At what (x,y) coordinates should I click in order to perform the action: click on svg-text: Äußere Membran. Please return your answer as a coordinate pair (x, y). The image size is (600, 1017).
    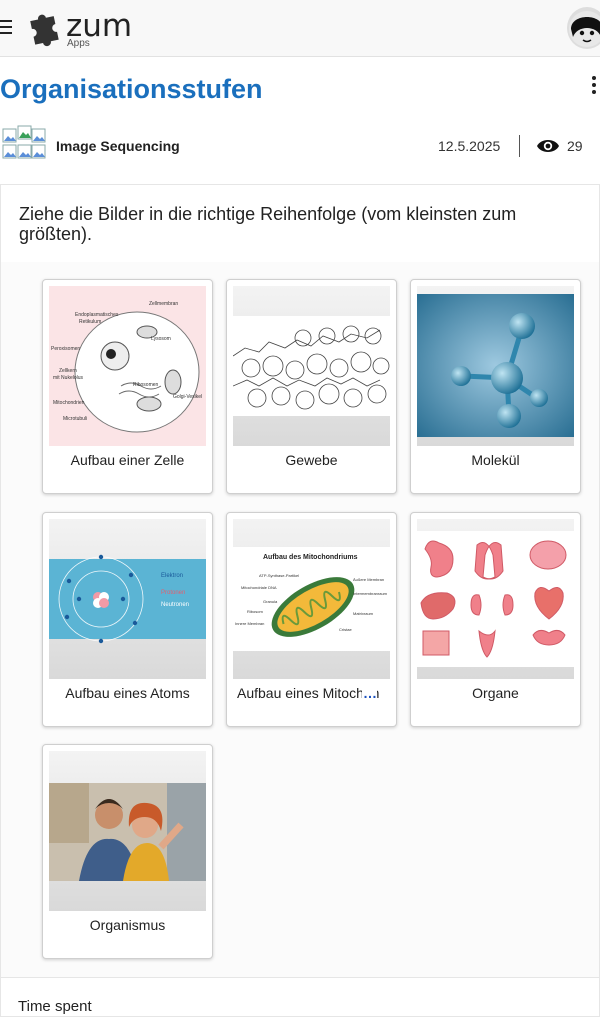
    Looking at the image, I should click on (368, 579).